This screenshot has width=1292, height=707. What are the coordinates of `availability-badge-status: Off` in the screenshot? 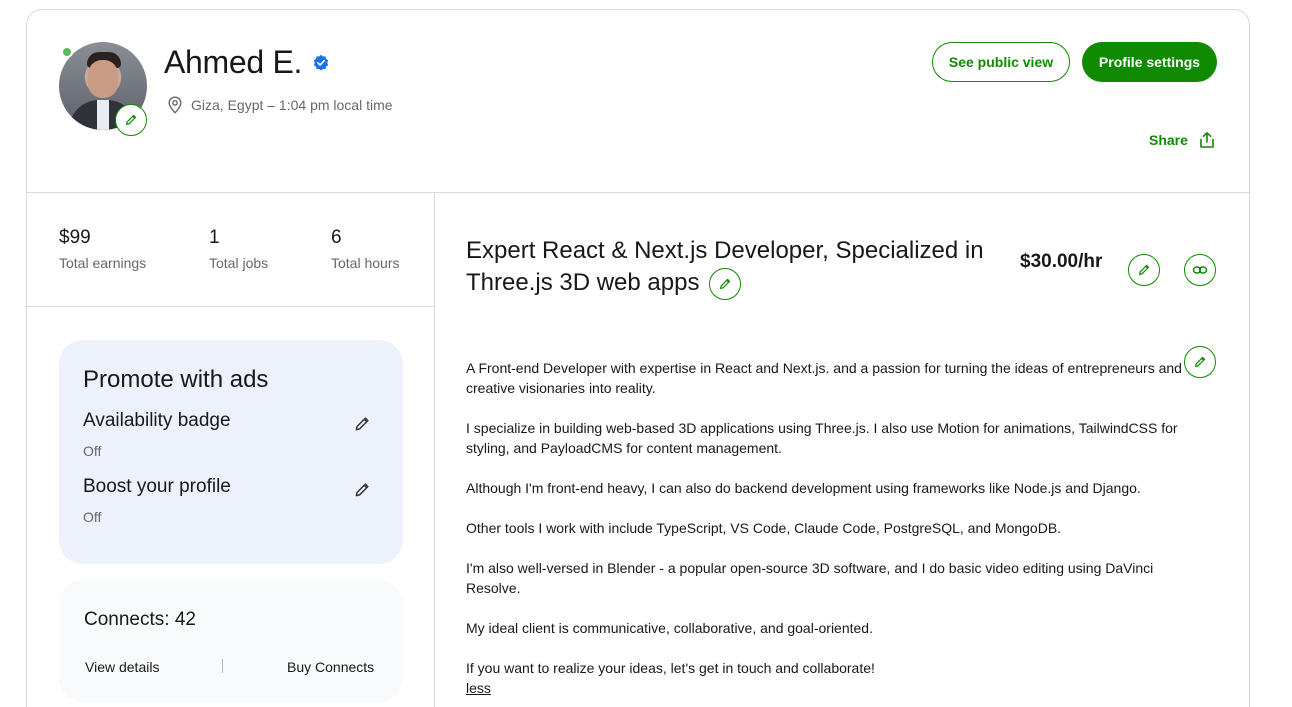 It's located at (92, 451).